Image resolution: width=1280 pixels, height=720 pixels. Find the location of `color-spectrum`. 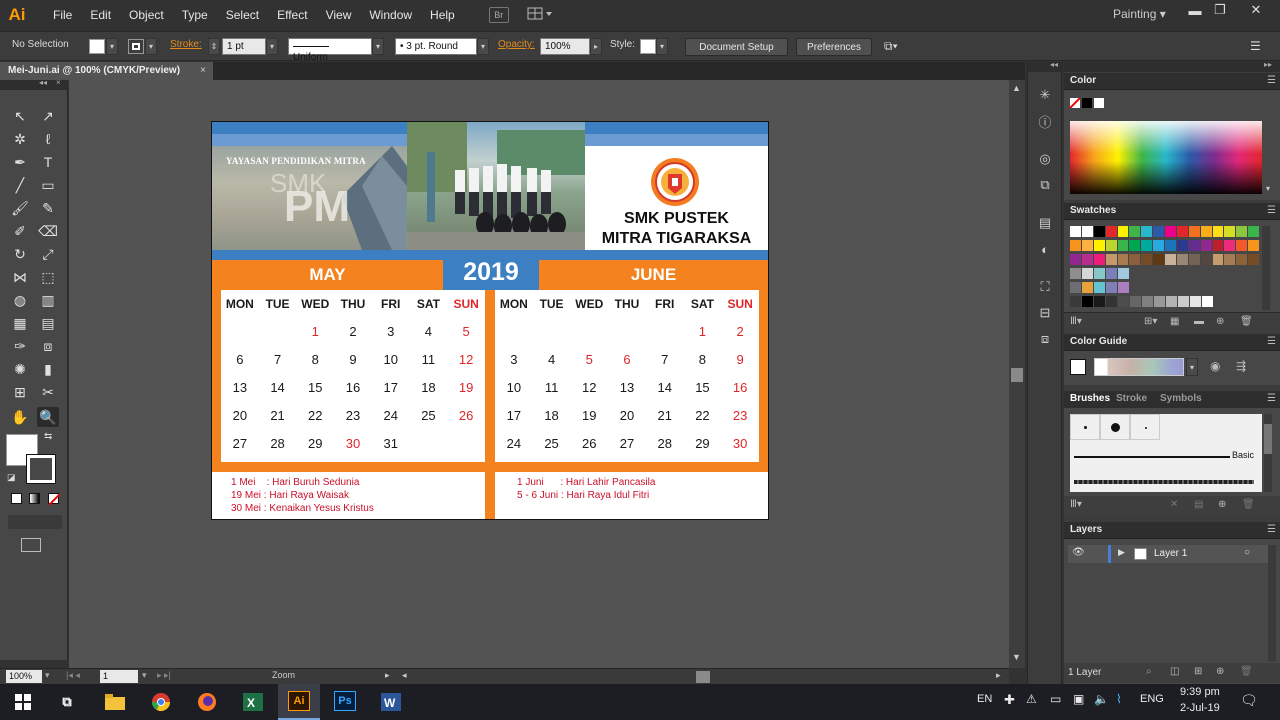

color-spectrum is located at coordinates (1166, 157).